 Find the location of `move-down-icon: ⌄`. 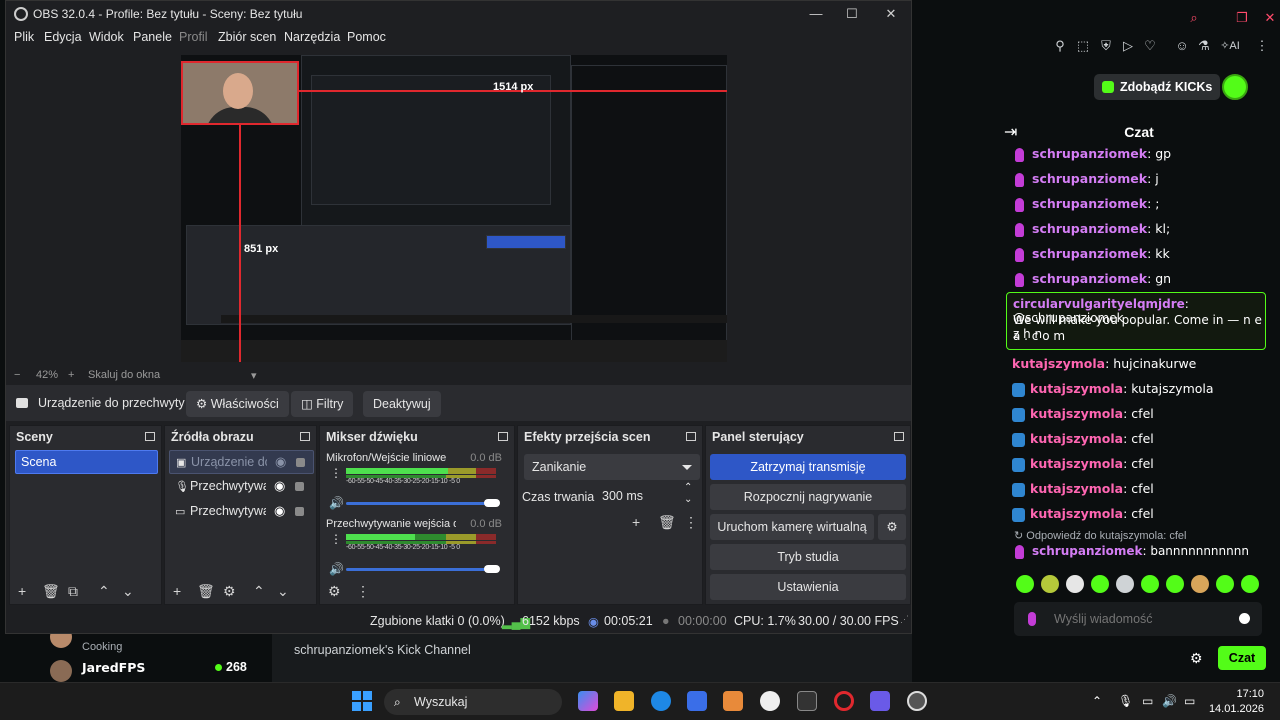

move-down-icon: ⌄ is located at coordinates (128, 591).